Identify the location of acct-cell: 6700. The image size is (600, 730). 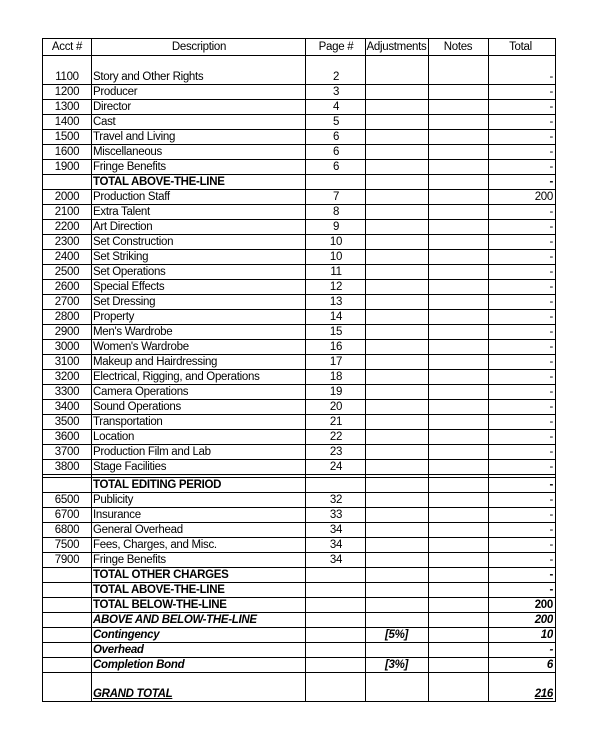
(67, 515).